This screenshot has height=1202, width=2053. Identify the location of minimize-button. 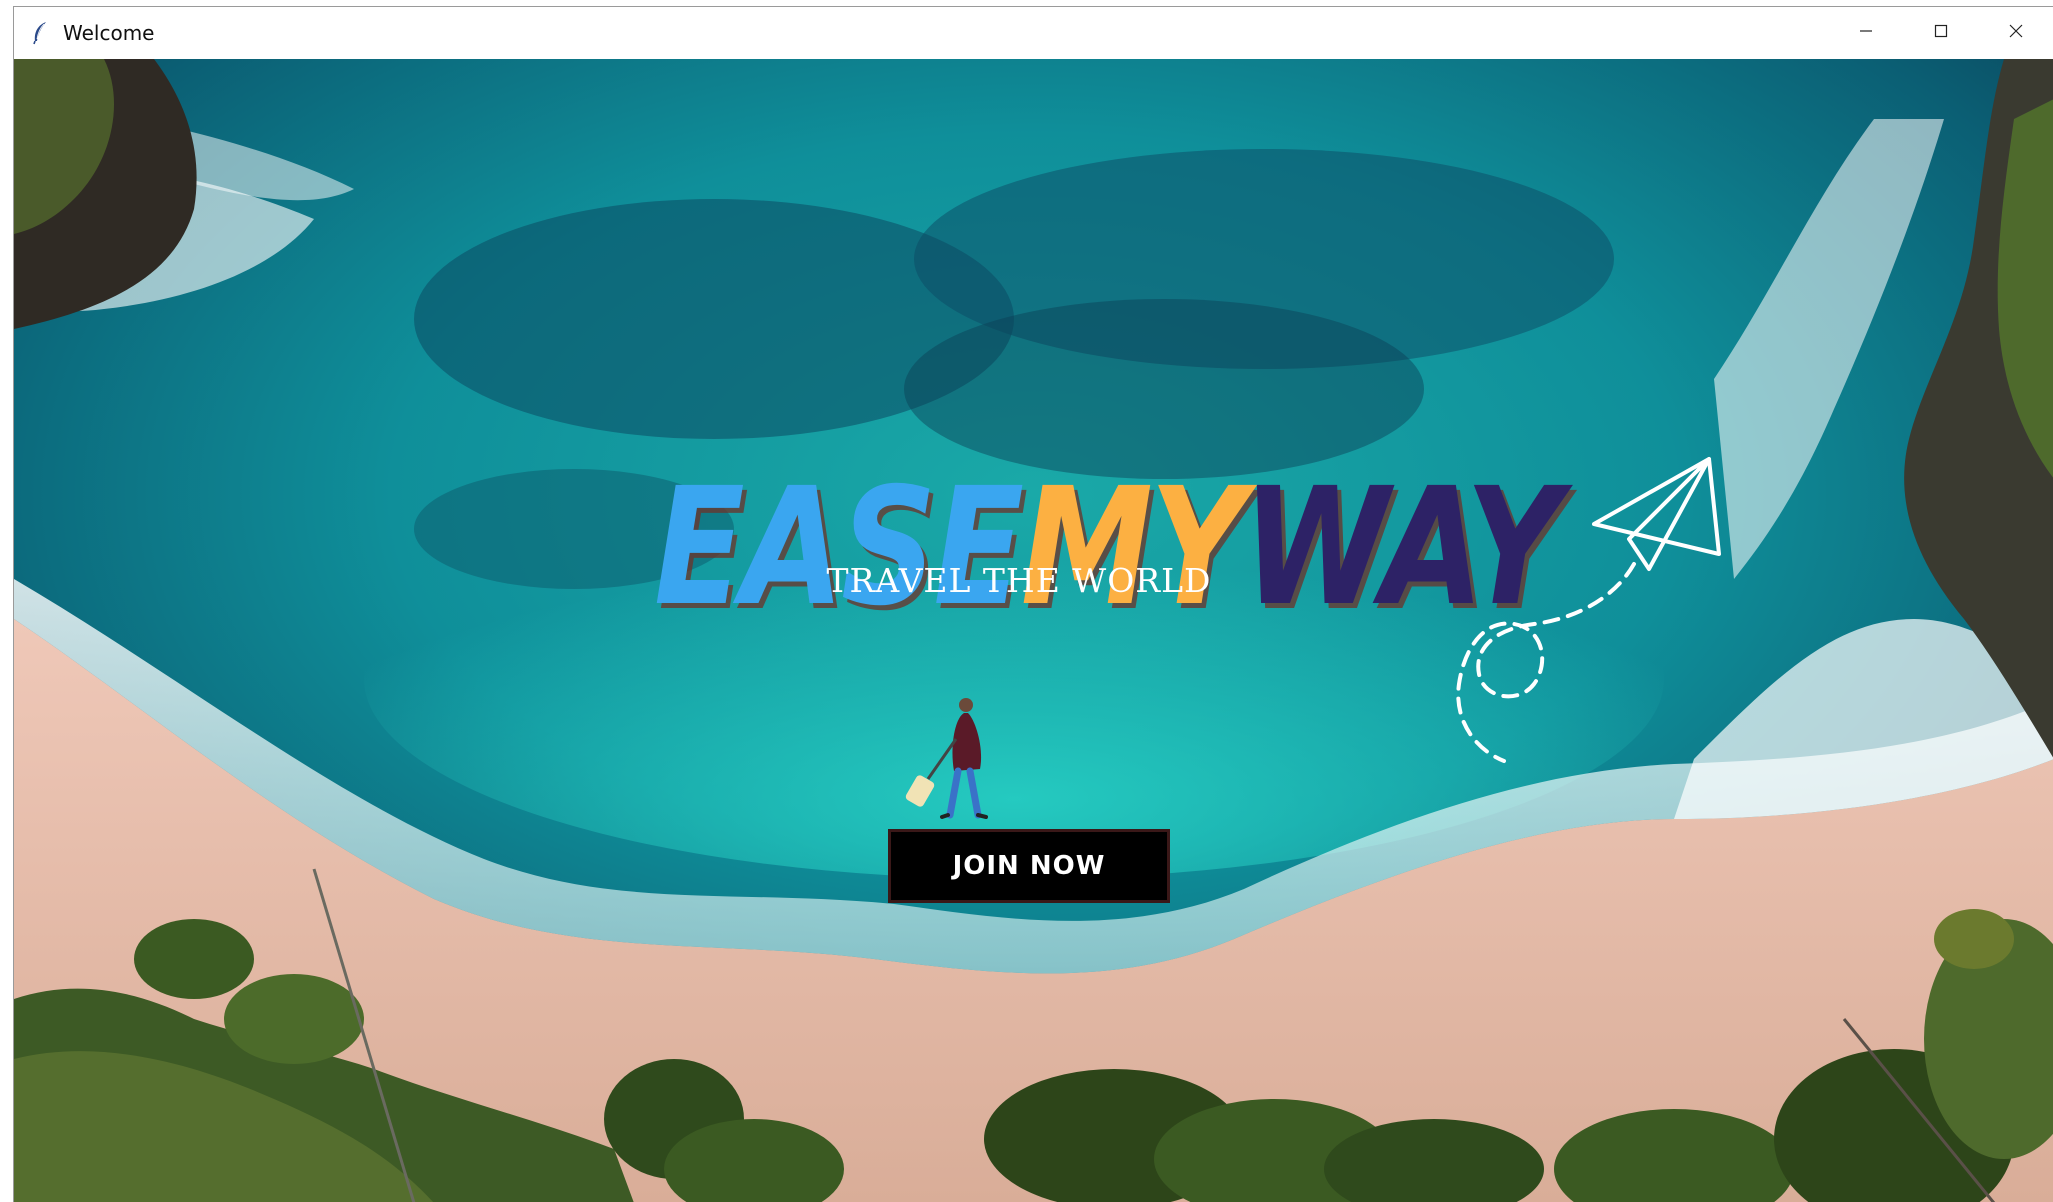
(1865, 33).